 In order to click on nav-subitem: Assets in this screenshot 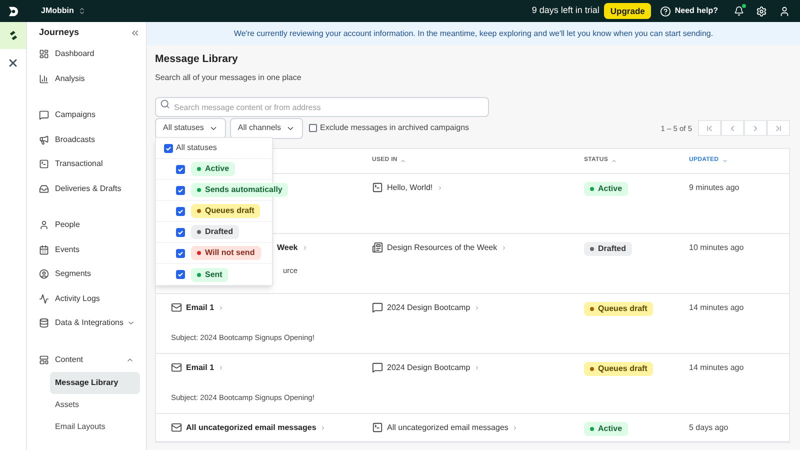, I will do `click(95, 405)`.